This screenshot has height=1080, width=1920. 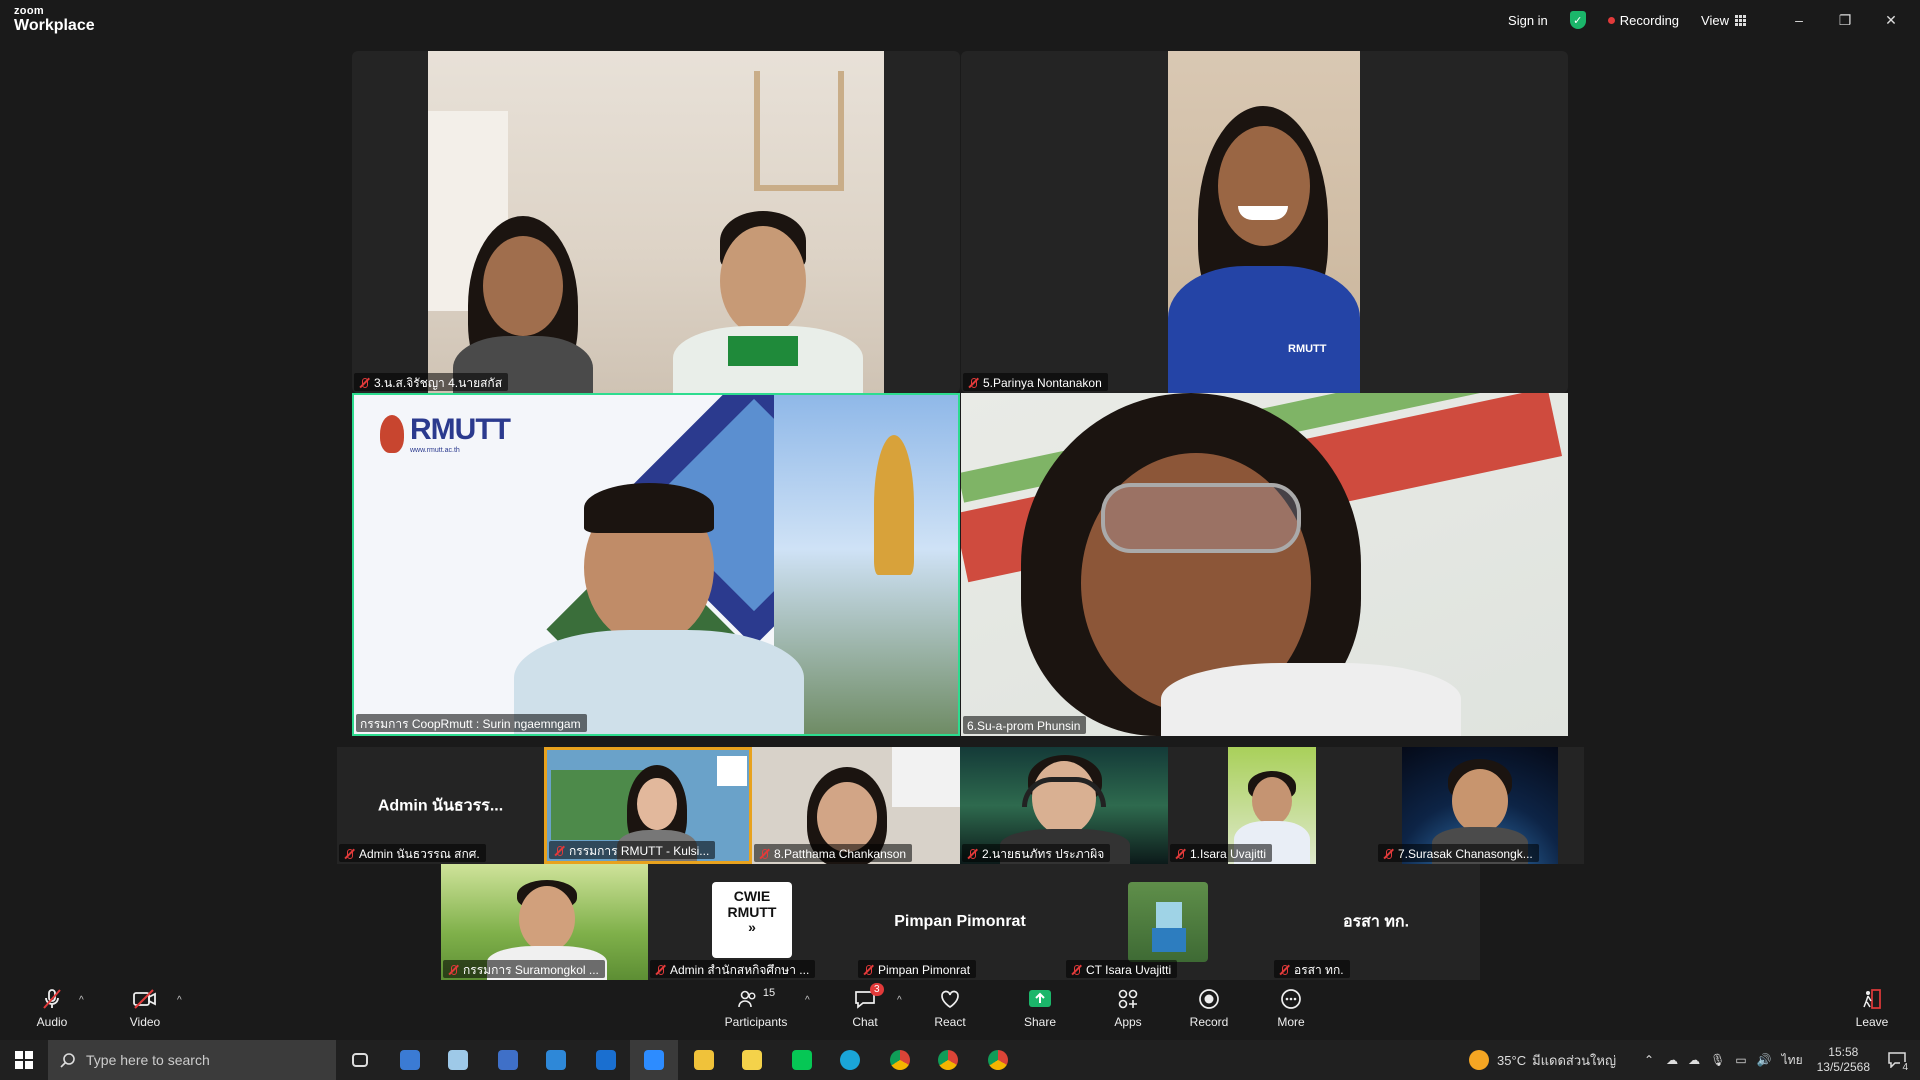 What do you see at coordinates (1264, 222) in the screenshot?
I see `video-tile-2: RMUTT 5.Parinya Nontanakon` at bounding box center [1264, 222].